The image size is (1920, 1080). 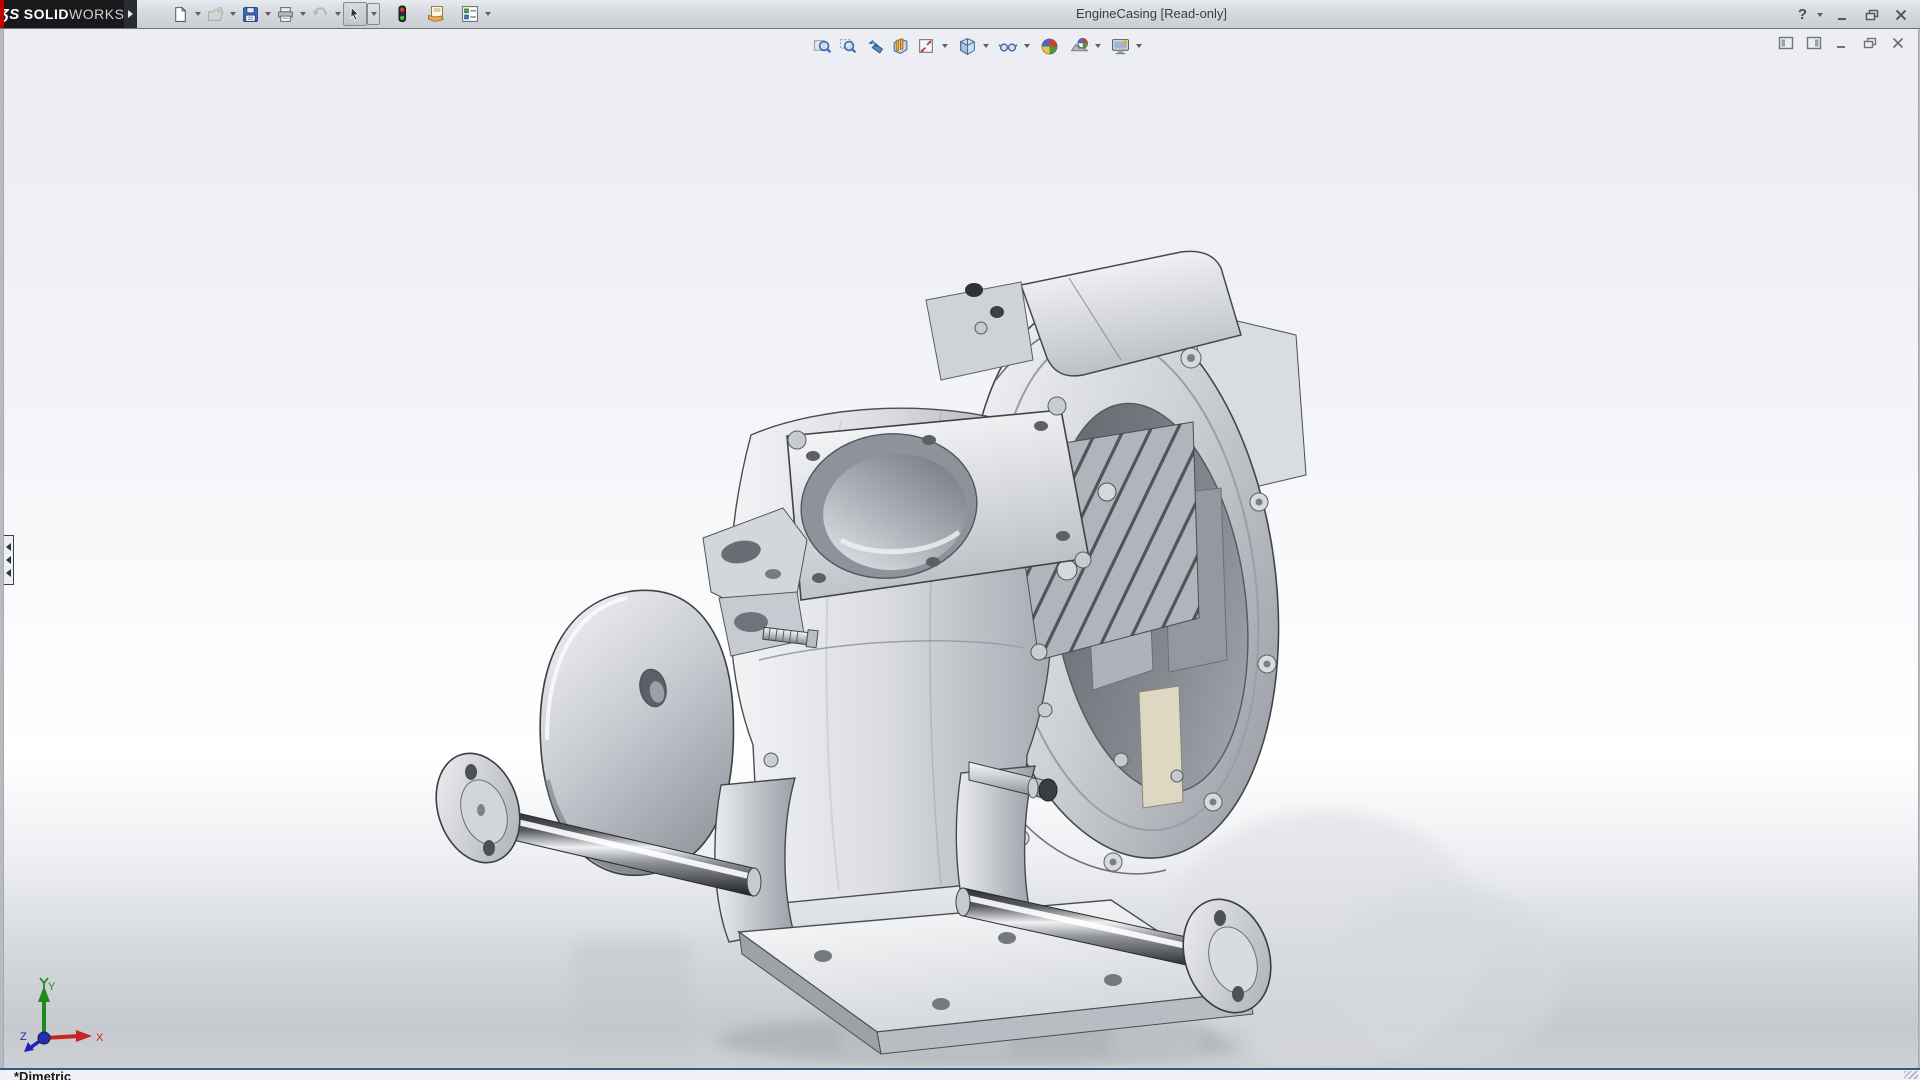 I want to click on zoom-to-fit-button, so click(x=822, y=46).